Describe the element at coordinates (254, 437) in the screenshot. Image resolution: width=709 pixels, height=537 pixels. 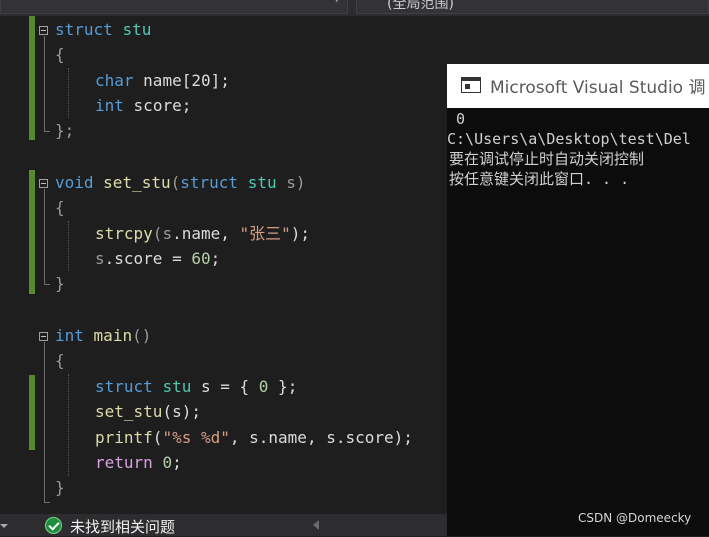
I see `code-line-15: printf("%s %d", s.name, s.score);` at that location.